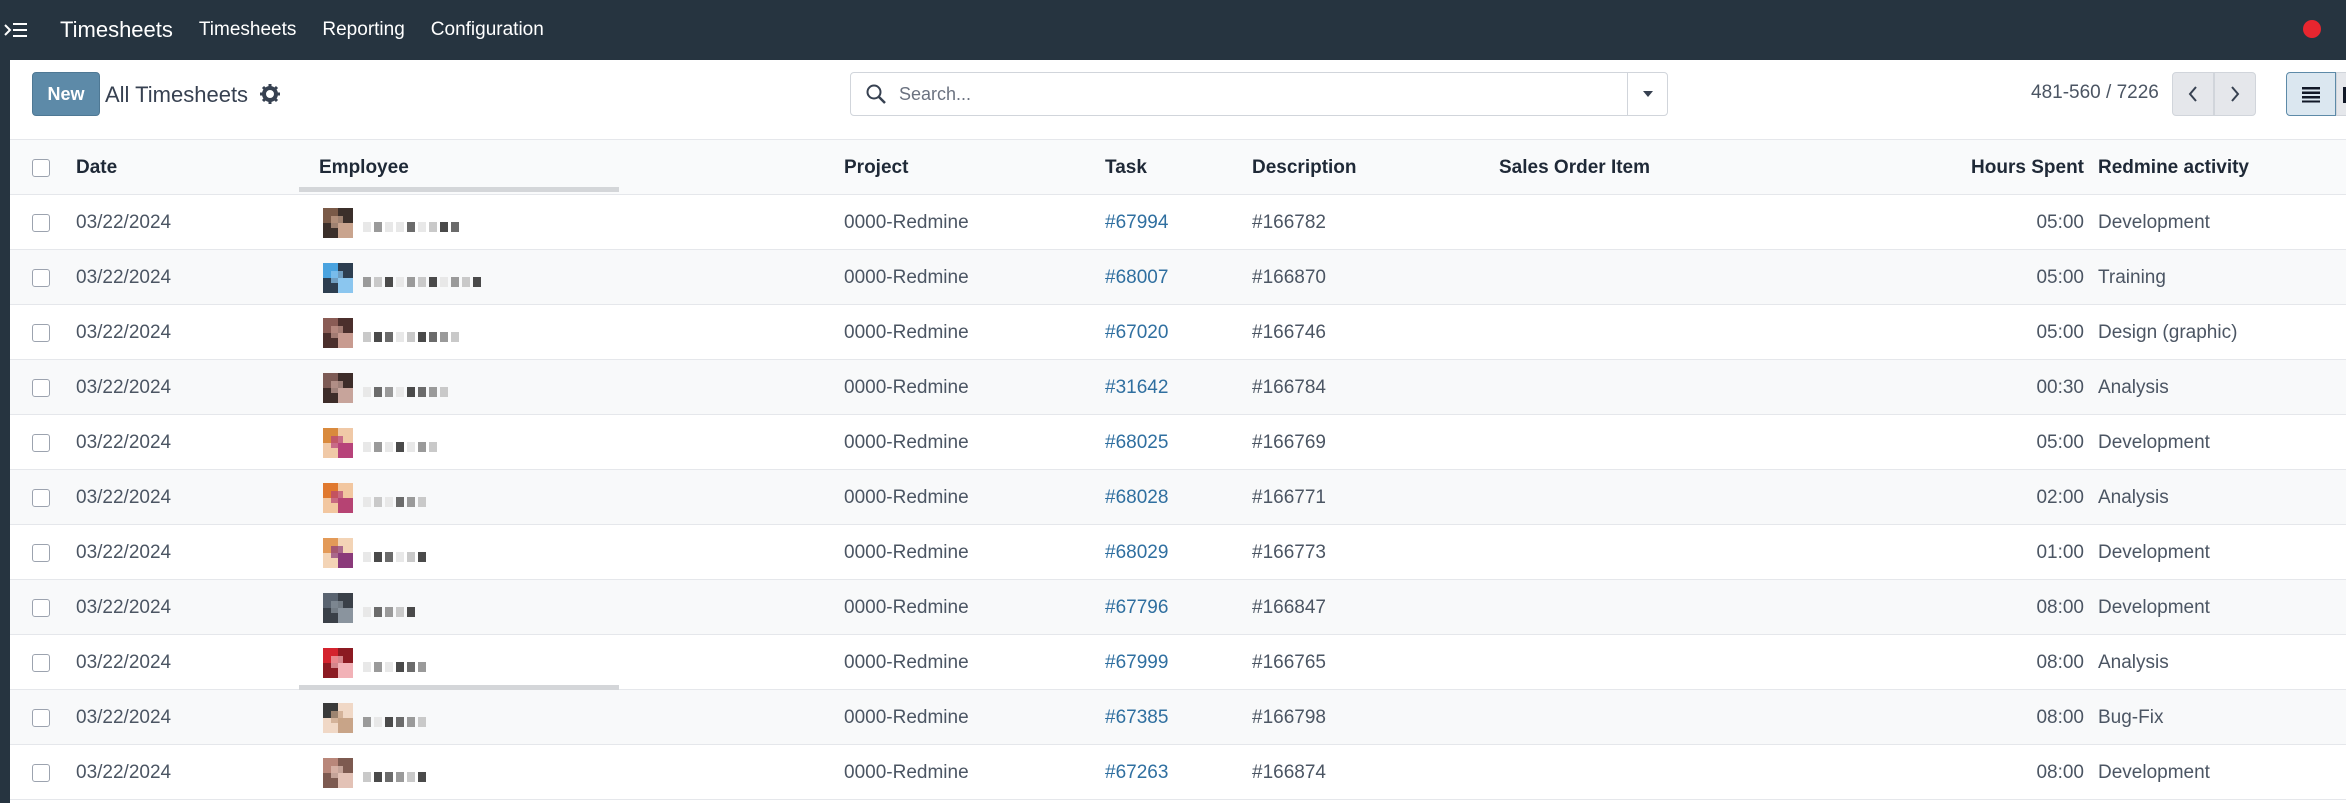 This screenshot has height=803, width=2346. Describe the element at coordinates (876, 167) in the screenshot. I see `column-header-project: Project` at that location.